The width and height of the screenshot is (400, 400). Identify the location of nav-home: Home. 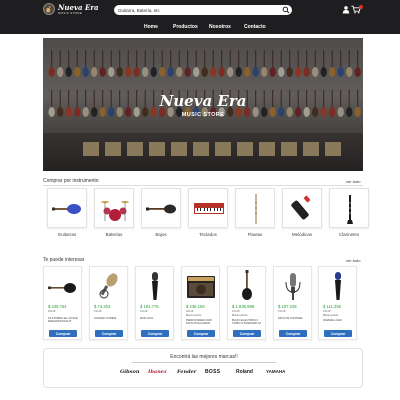
(151, 27).